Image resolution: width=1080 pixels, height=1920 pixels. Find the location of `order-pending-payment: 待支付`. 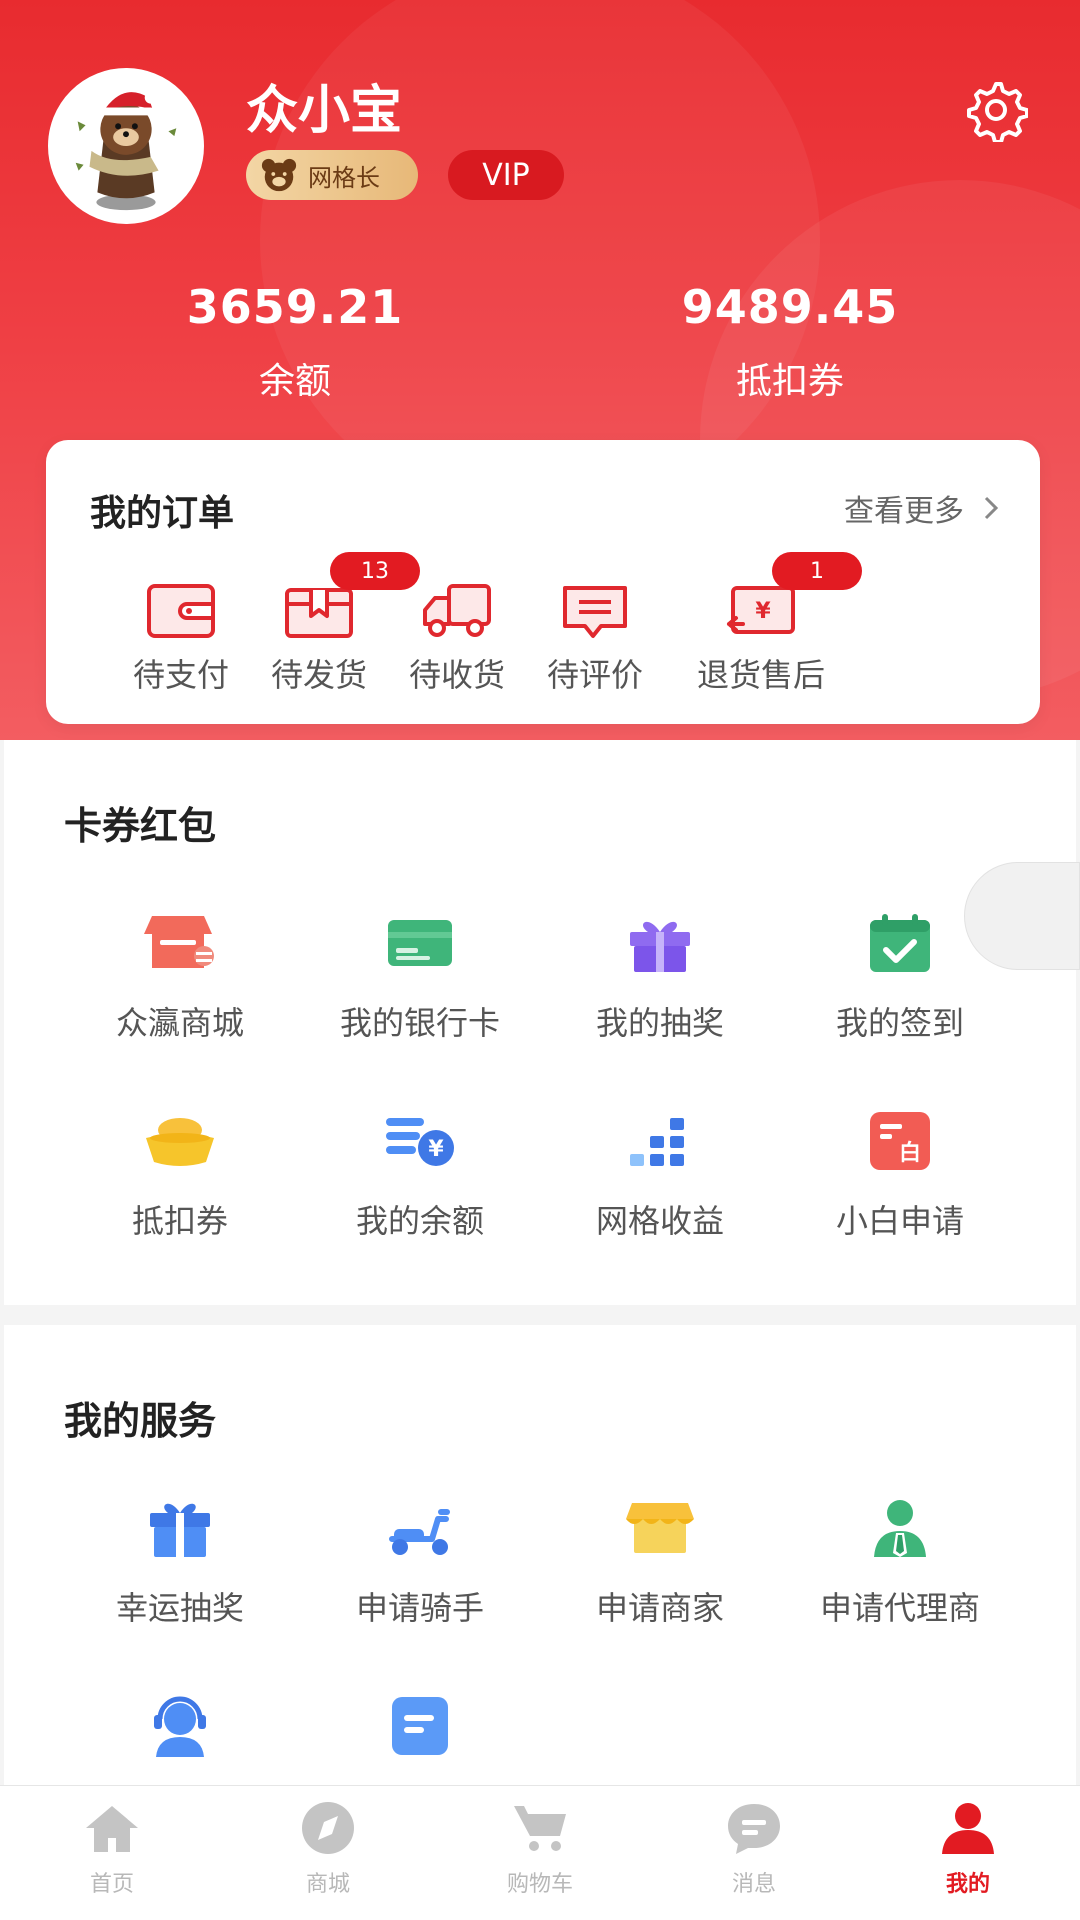

order-pending-payment: 待支付 is located at coordinates (181, 638).